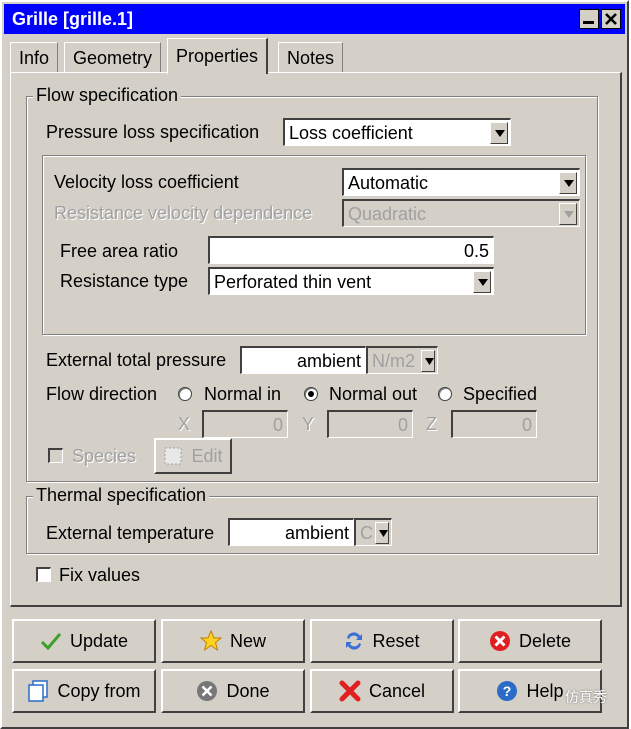  I want to click on delete-icon, so click(499, 641).